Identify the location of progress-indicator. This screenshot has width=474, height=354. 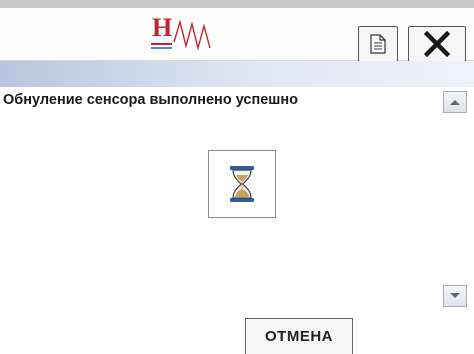
(242, 184).